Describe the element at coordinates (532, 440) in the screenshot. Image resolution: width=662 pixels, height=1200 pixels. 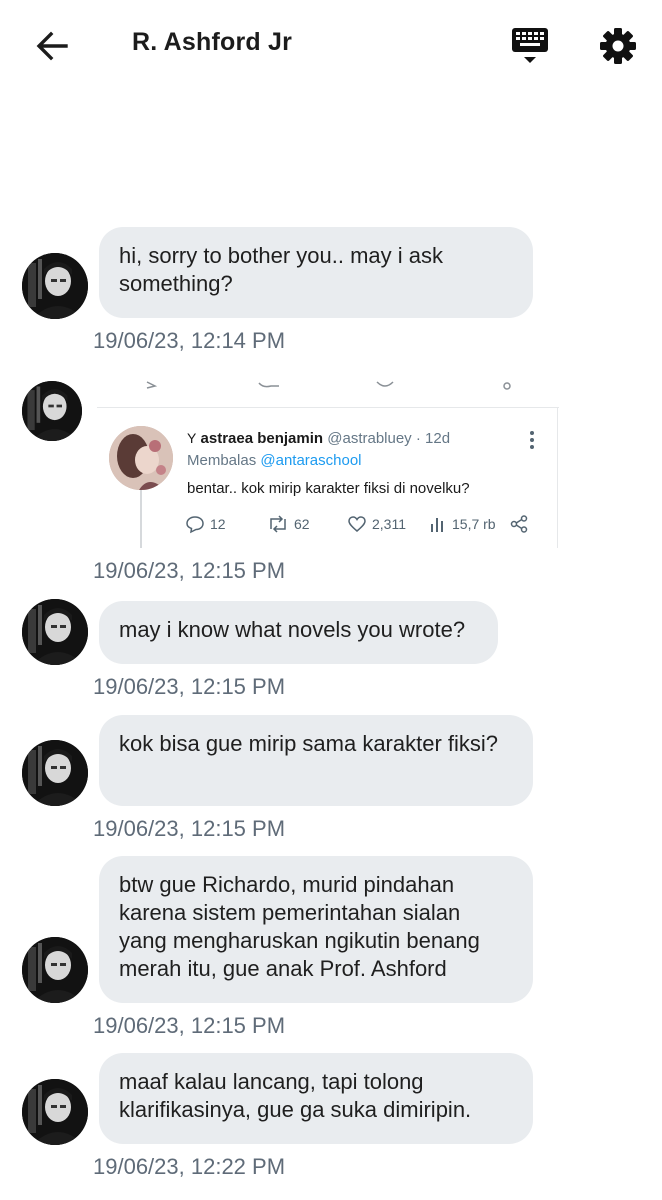
I see `more-options-icon` at that location.